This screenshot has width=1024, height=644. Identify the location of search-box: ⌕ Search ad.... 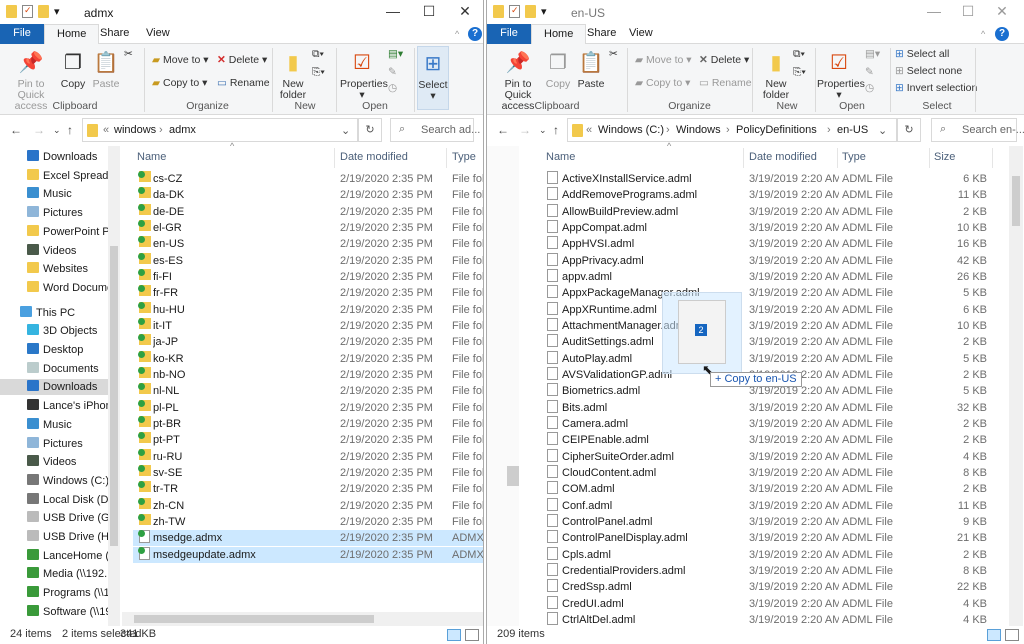
(435, 130).